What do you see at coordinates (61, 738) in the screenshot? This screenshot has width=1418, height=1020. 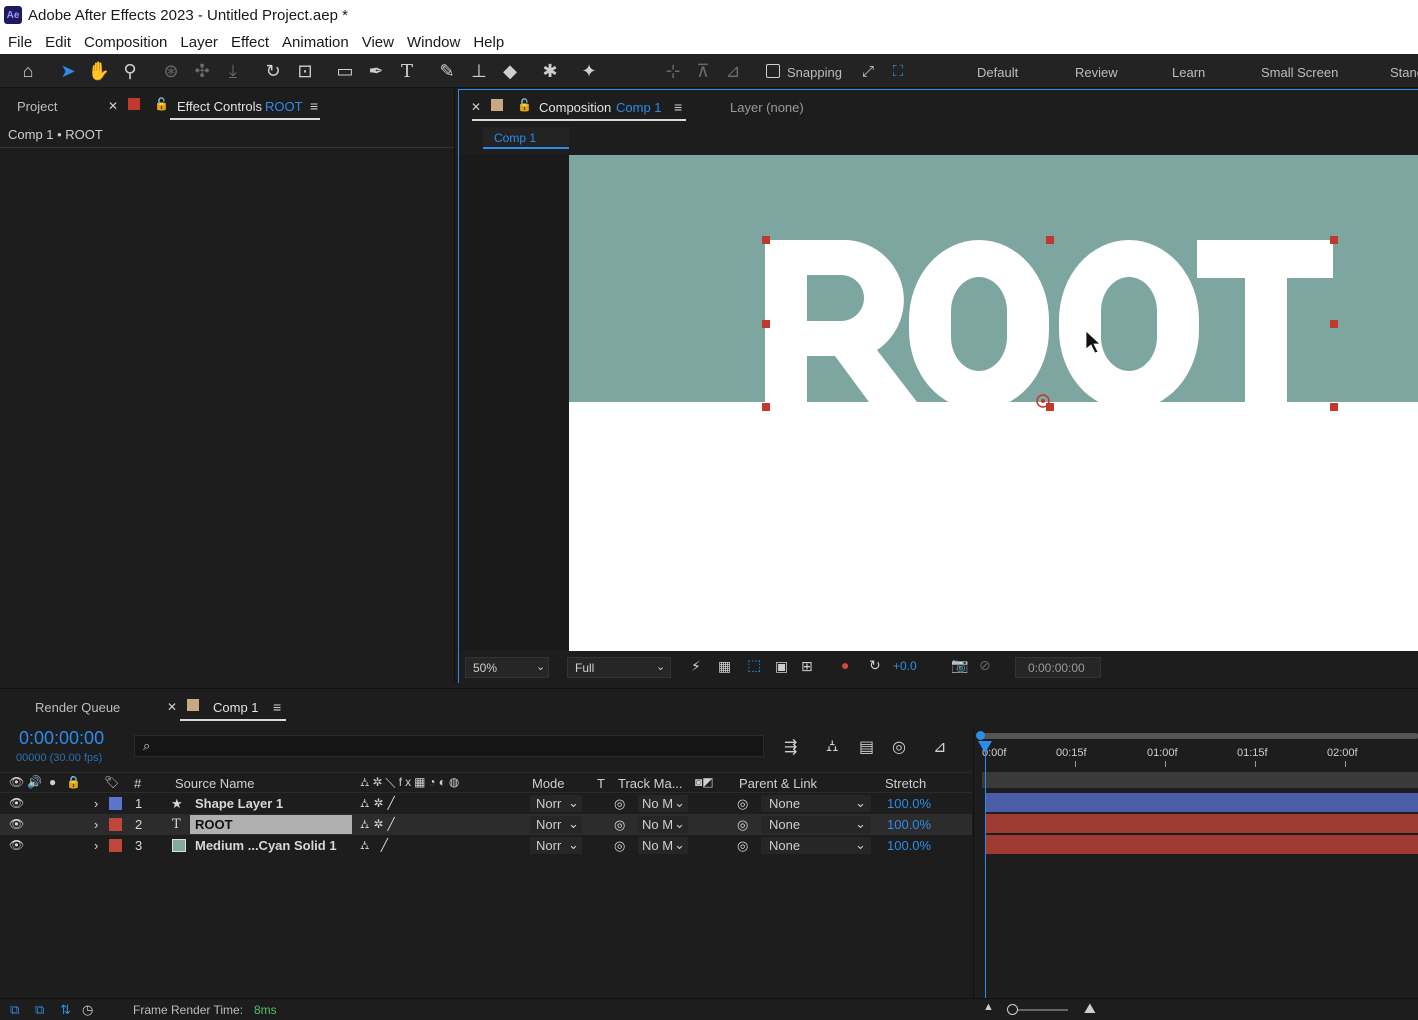 I see `current-time-display: 0:00:00:00` at bounding box center [61, 738].